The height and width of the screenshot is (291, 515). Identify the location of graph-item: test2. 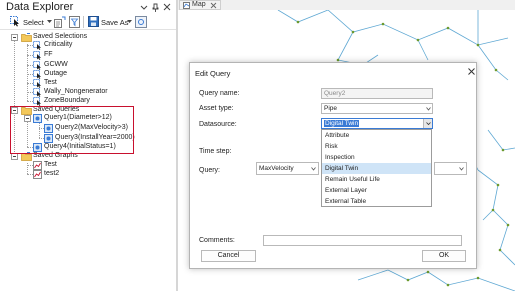
(51, 174).